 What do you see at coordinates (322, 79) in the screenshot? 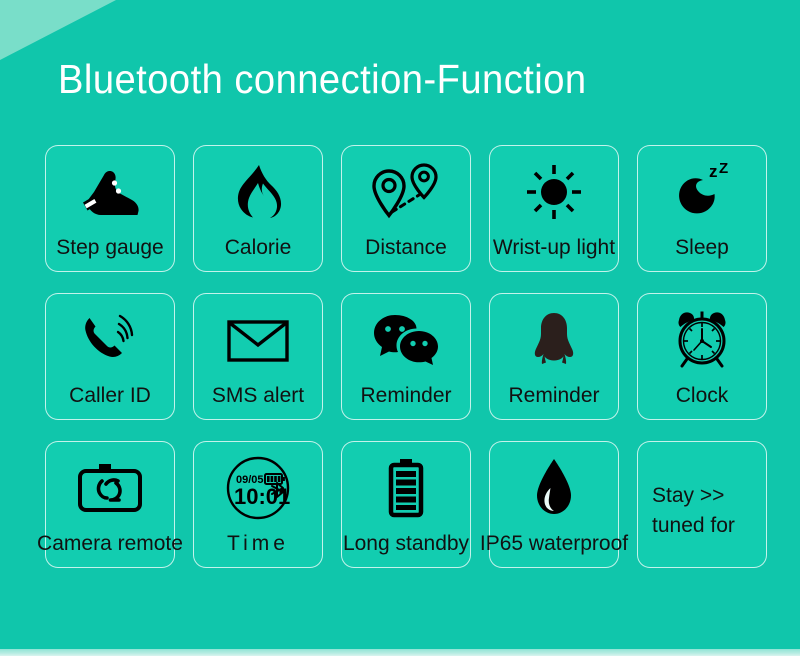
I see `page-title: Bluetooth connection-Function` at bounding box center [322, 79].